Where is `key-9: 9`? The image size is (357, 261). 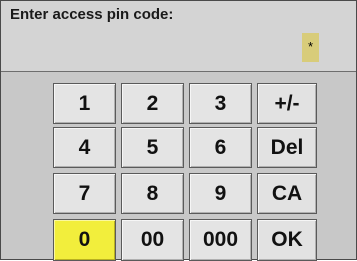 key-9: 9 is located at coordinates (220, 193).